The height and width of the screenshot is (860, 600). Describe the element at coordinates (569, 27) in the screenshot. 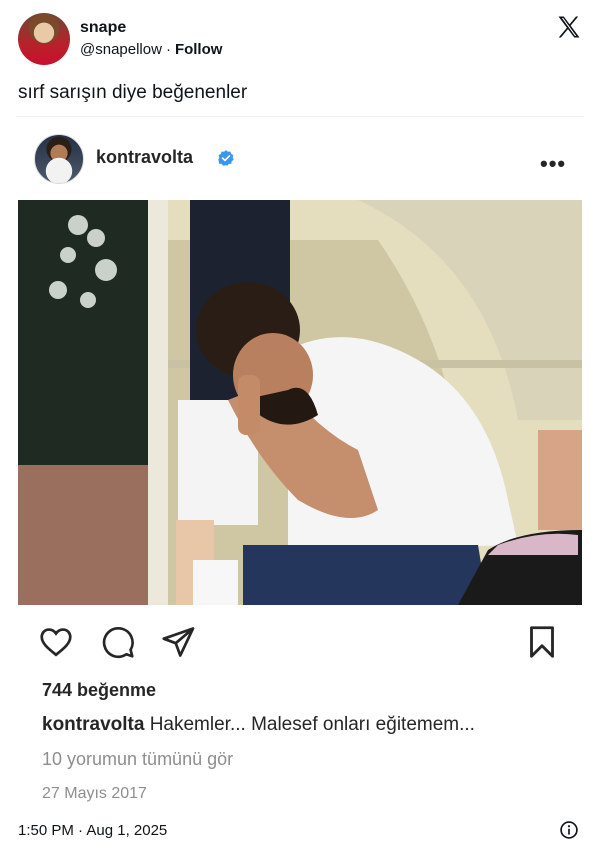

I see `x-logo-icon` at that location.